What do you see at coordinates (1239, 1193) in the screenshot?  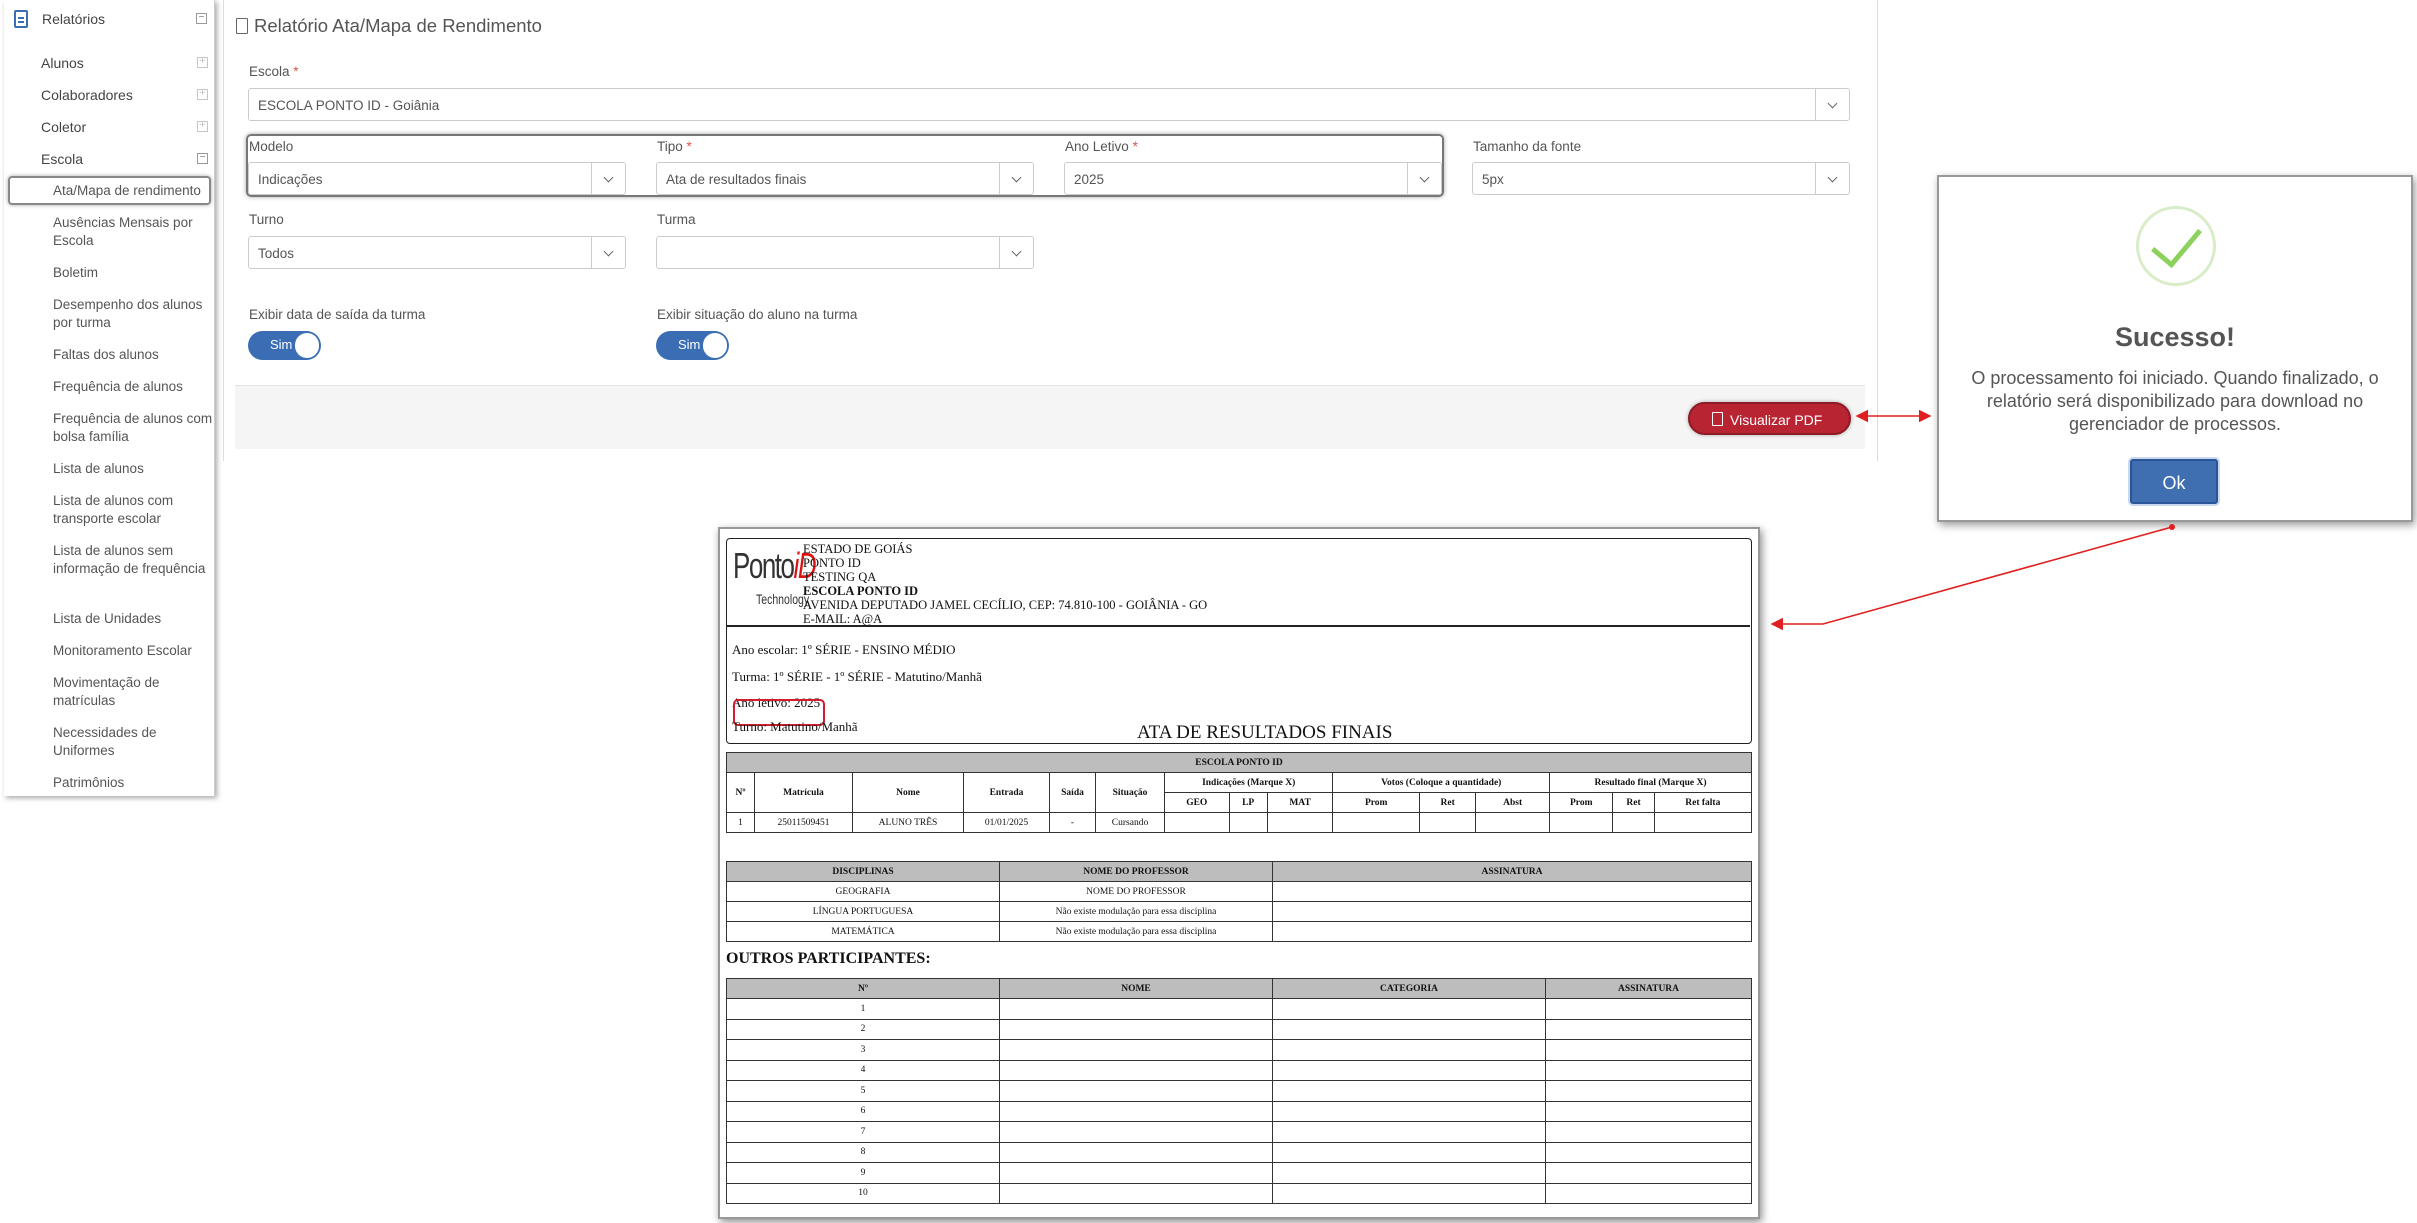 I see `table-row: 10` at bounding box center [1239, 1193].